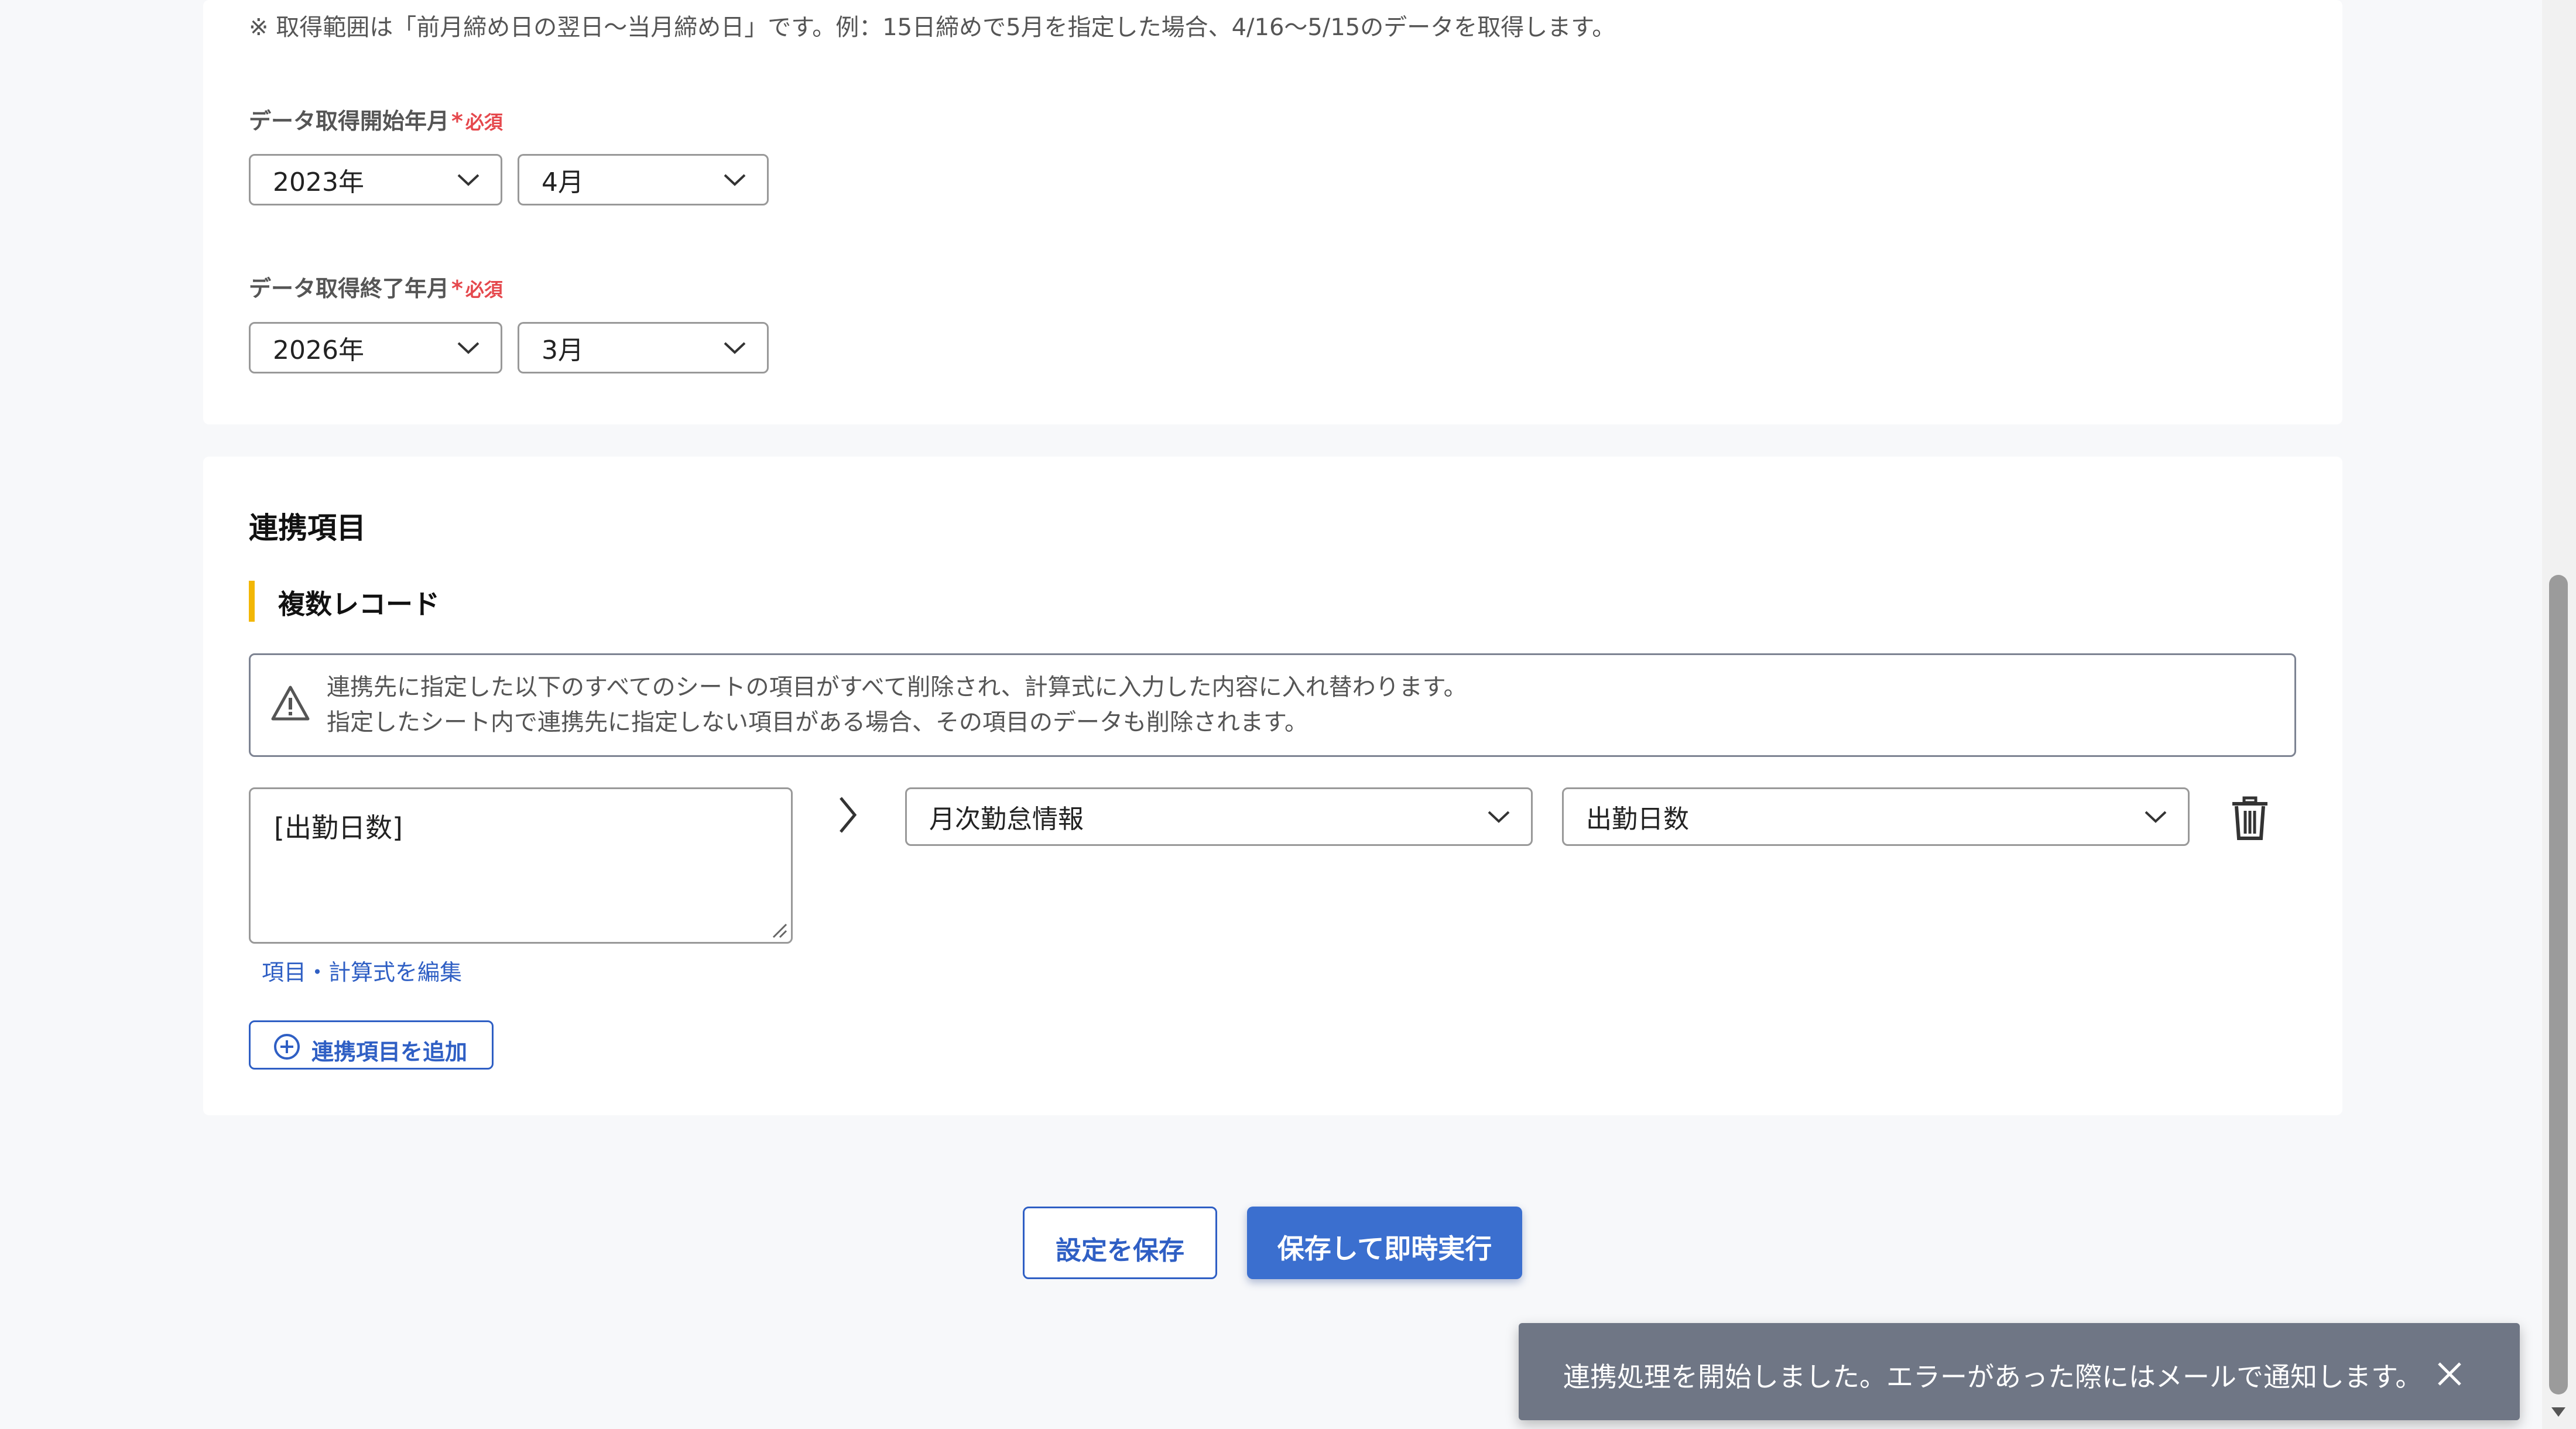 This screenshot has width=2576, height=1429. Describe the element at coordinates (2449, 1374) in the screenshot. I see `close-icon` at that location.